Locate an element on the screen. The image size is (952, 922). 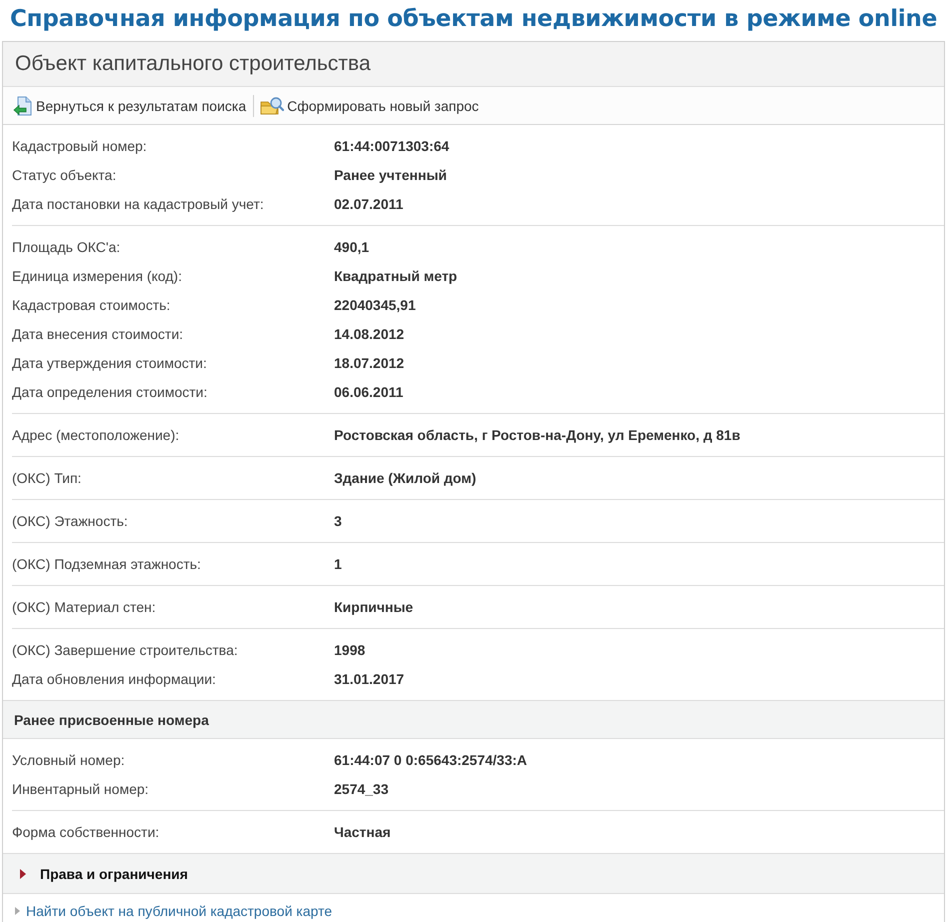
field-label: Дата постановки на кадастровый учет: is located at coordinates (138, 204).